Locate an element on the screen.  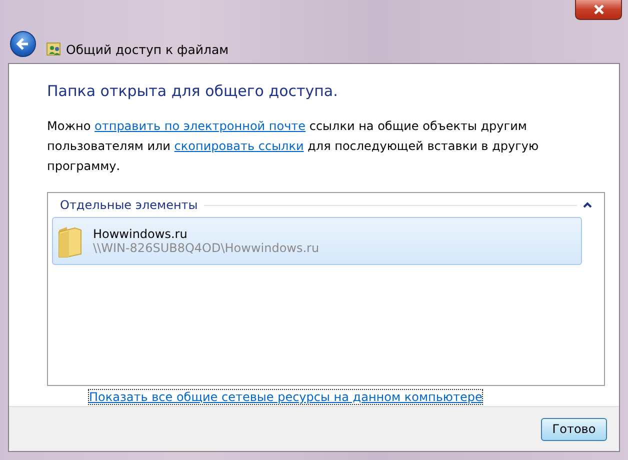
close-button is located at coordinates (598, 10).